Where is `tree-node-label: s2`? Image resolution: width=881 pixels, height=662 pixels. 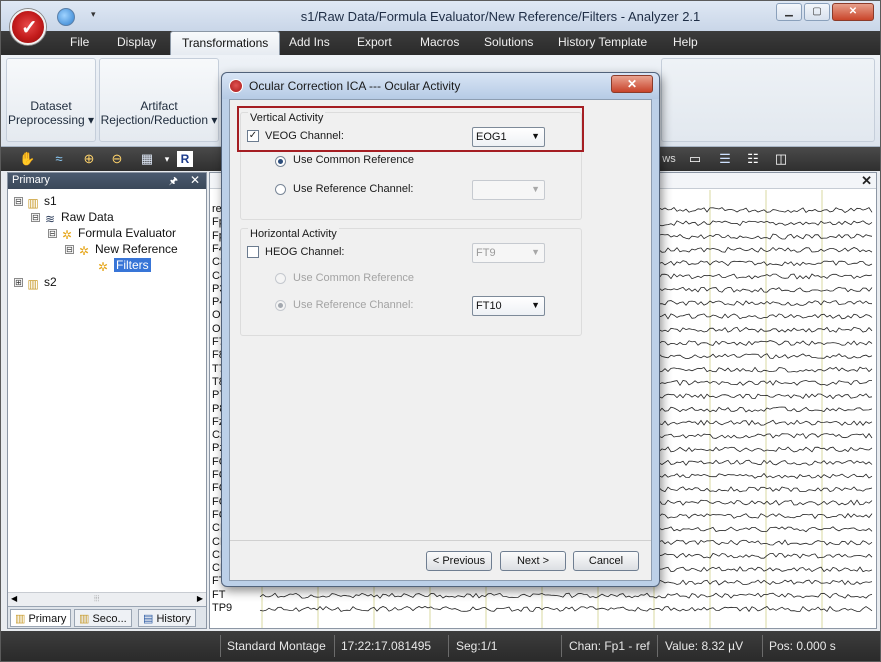 tree-node-label: s2 is located at coordinates (50, 282).